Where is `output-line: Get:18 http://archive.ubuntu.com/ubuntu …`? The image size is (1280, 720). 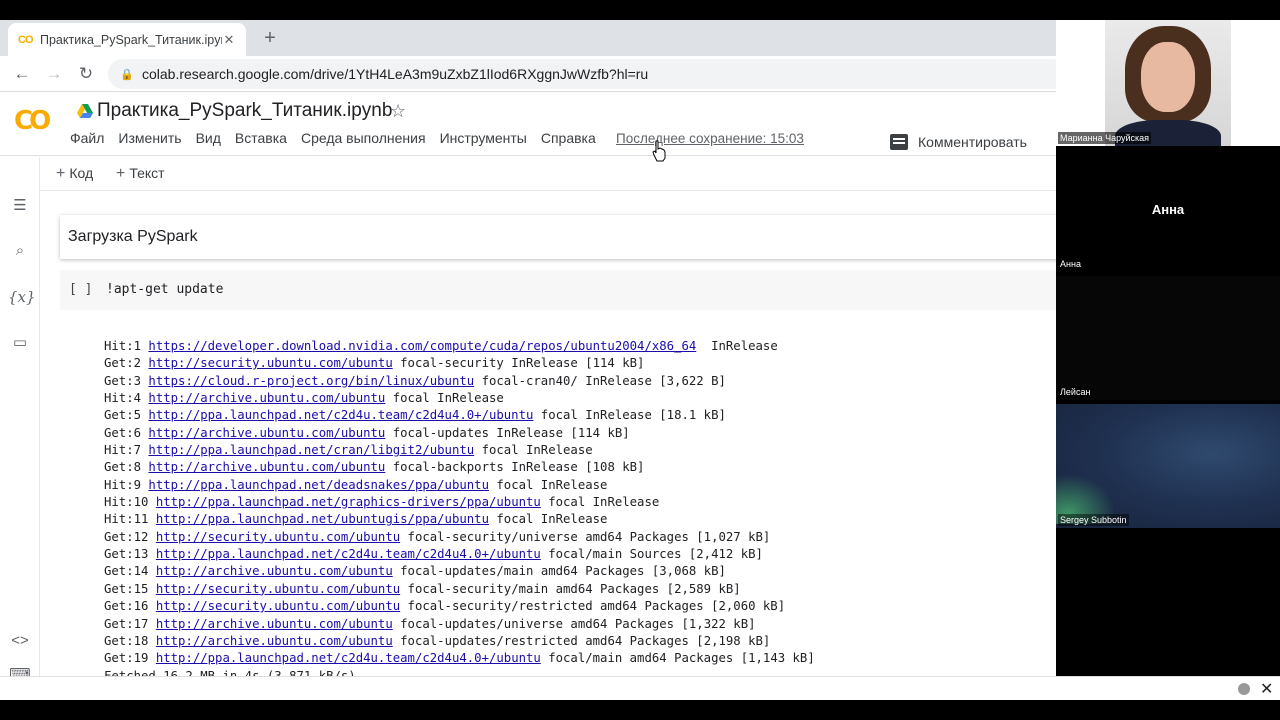 output-line: Get:18 http://archive.ubuntu.com/ubuntu … is located at coordinates (459, 641).